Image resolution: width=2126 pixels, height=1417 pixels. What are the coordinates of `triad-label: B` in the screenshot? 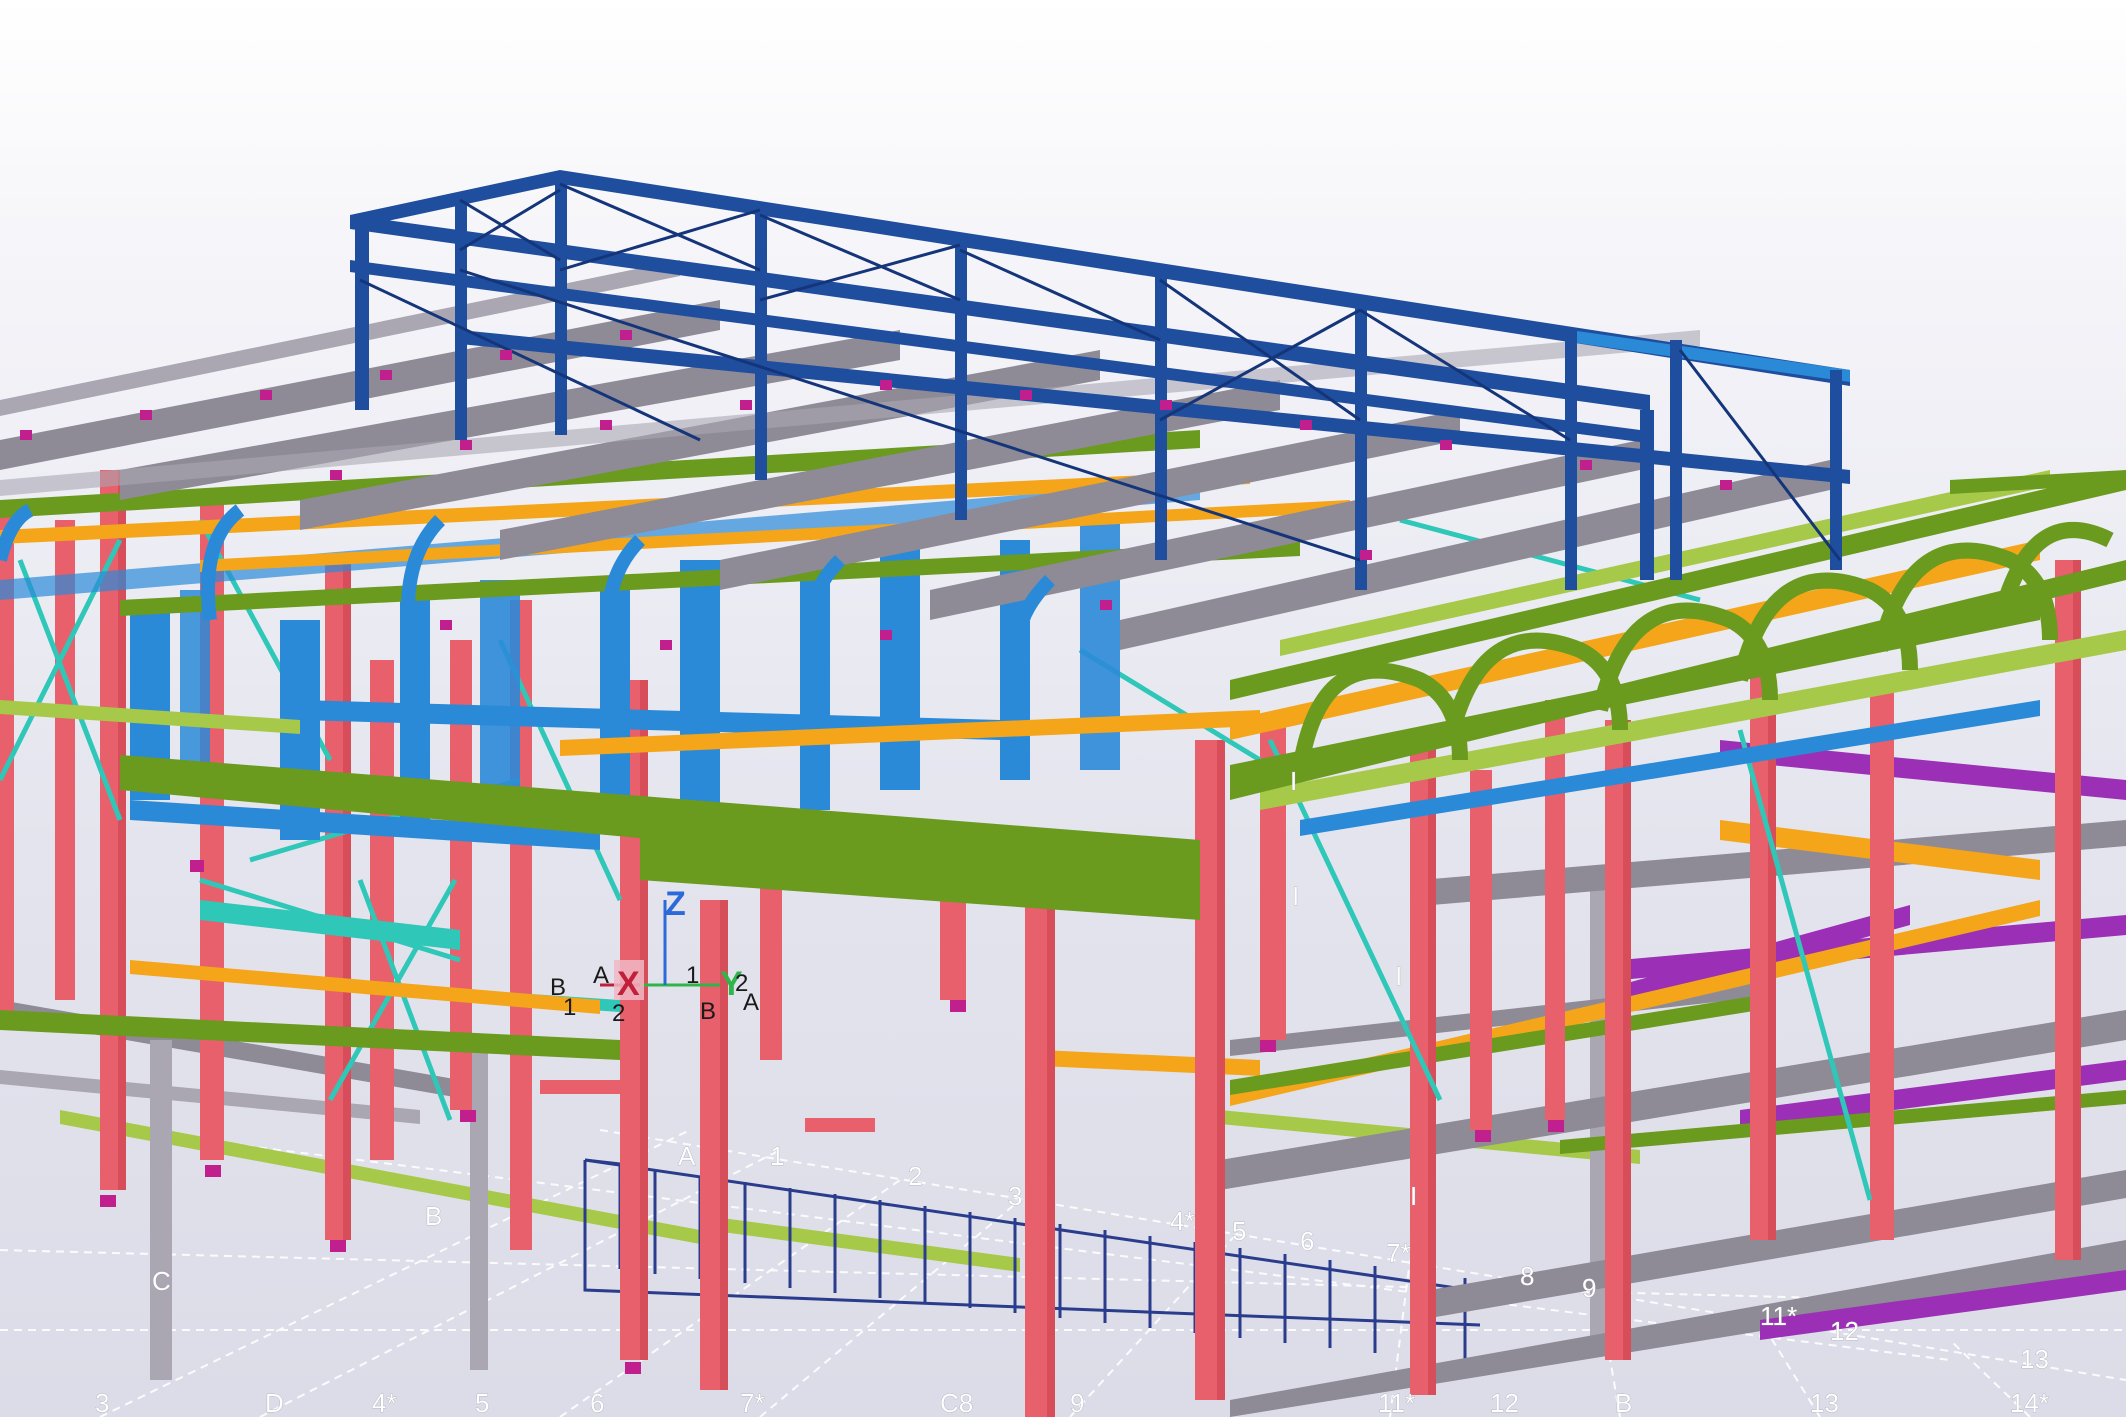 It's located at (708, 1011).